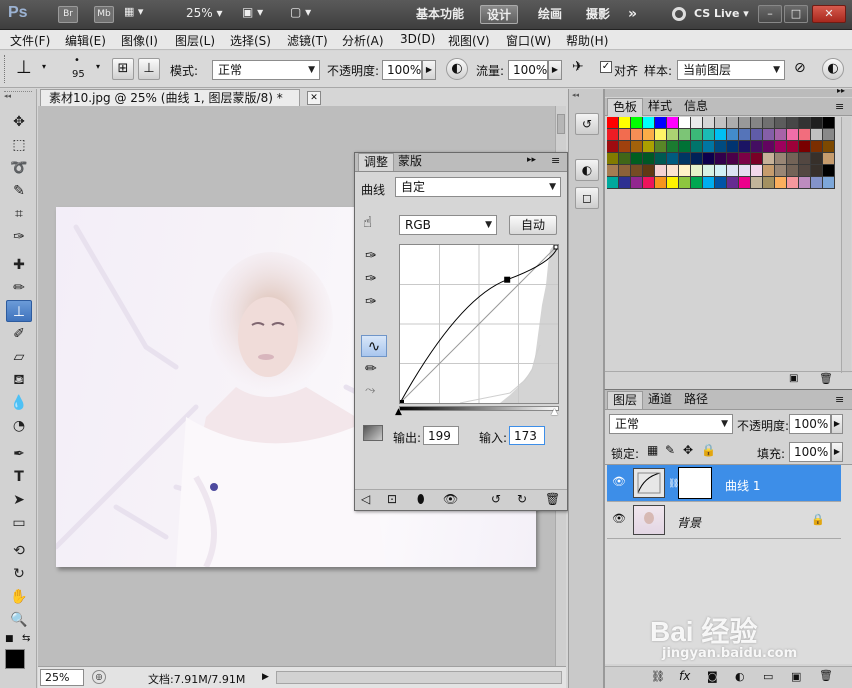 The height and width of the screenshot is (688, 852). Describe the element at coordinates (376, 162) in the screenshot. I see `tab-adjustments: 调整` at that location.